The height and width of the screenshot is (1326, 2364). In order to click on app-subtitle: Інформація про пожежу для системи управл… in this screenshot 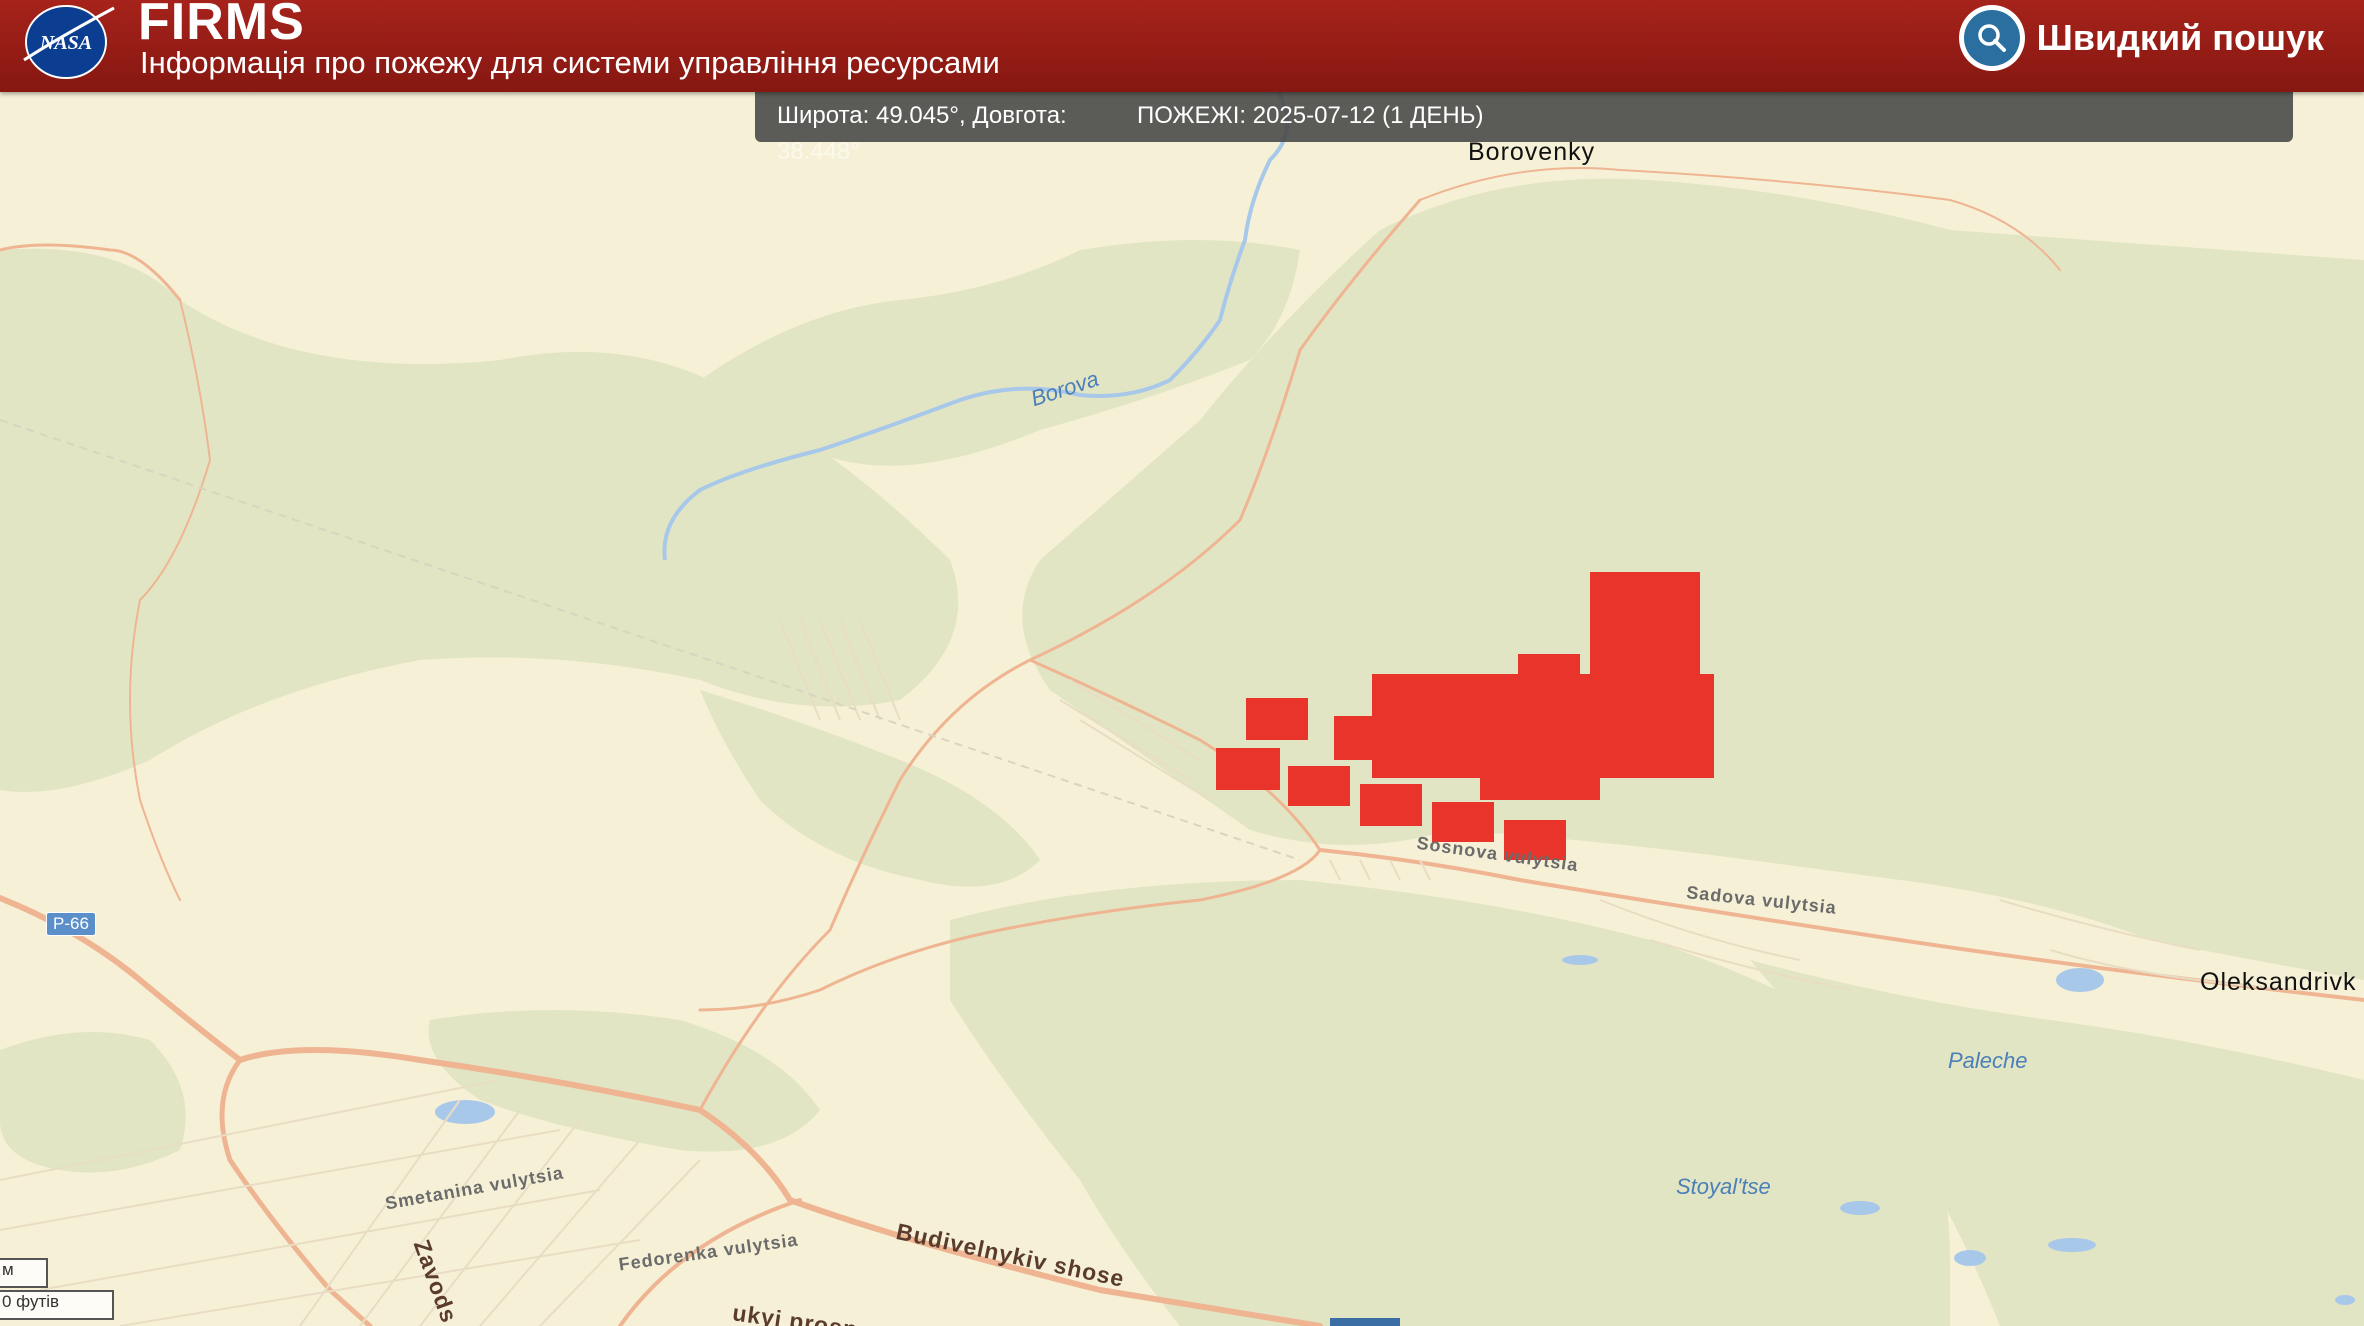, I will do `click(570, 62)`.